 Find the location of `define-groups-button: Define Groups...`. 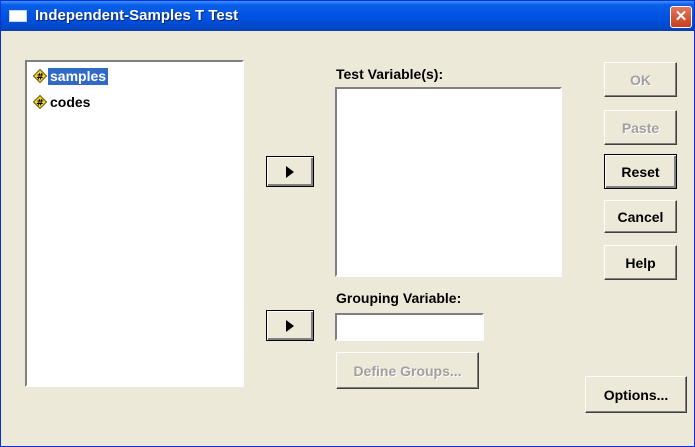

define-groups-button: Define Groups... is located at coordinates (407, 370).